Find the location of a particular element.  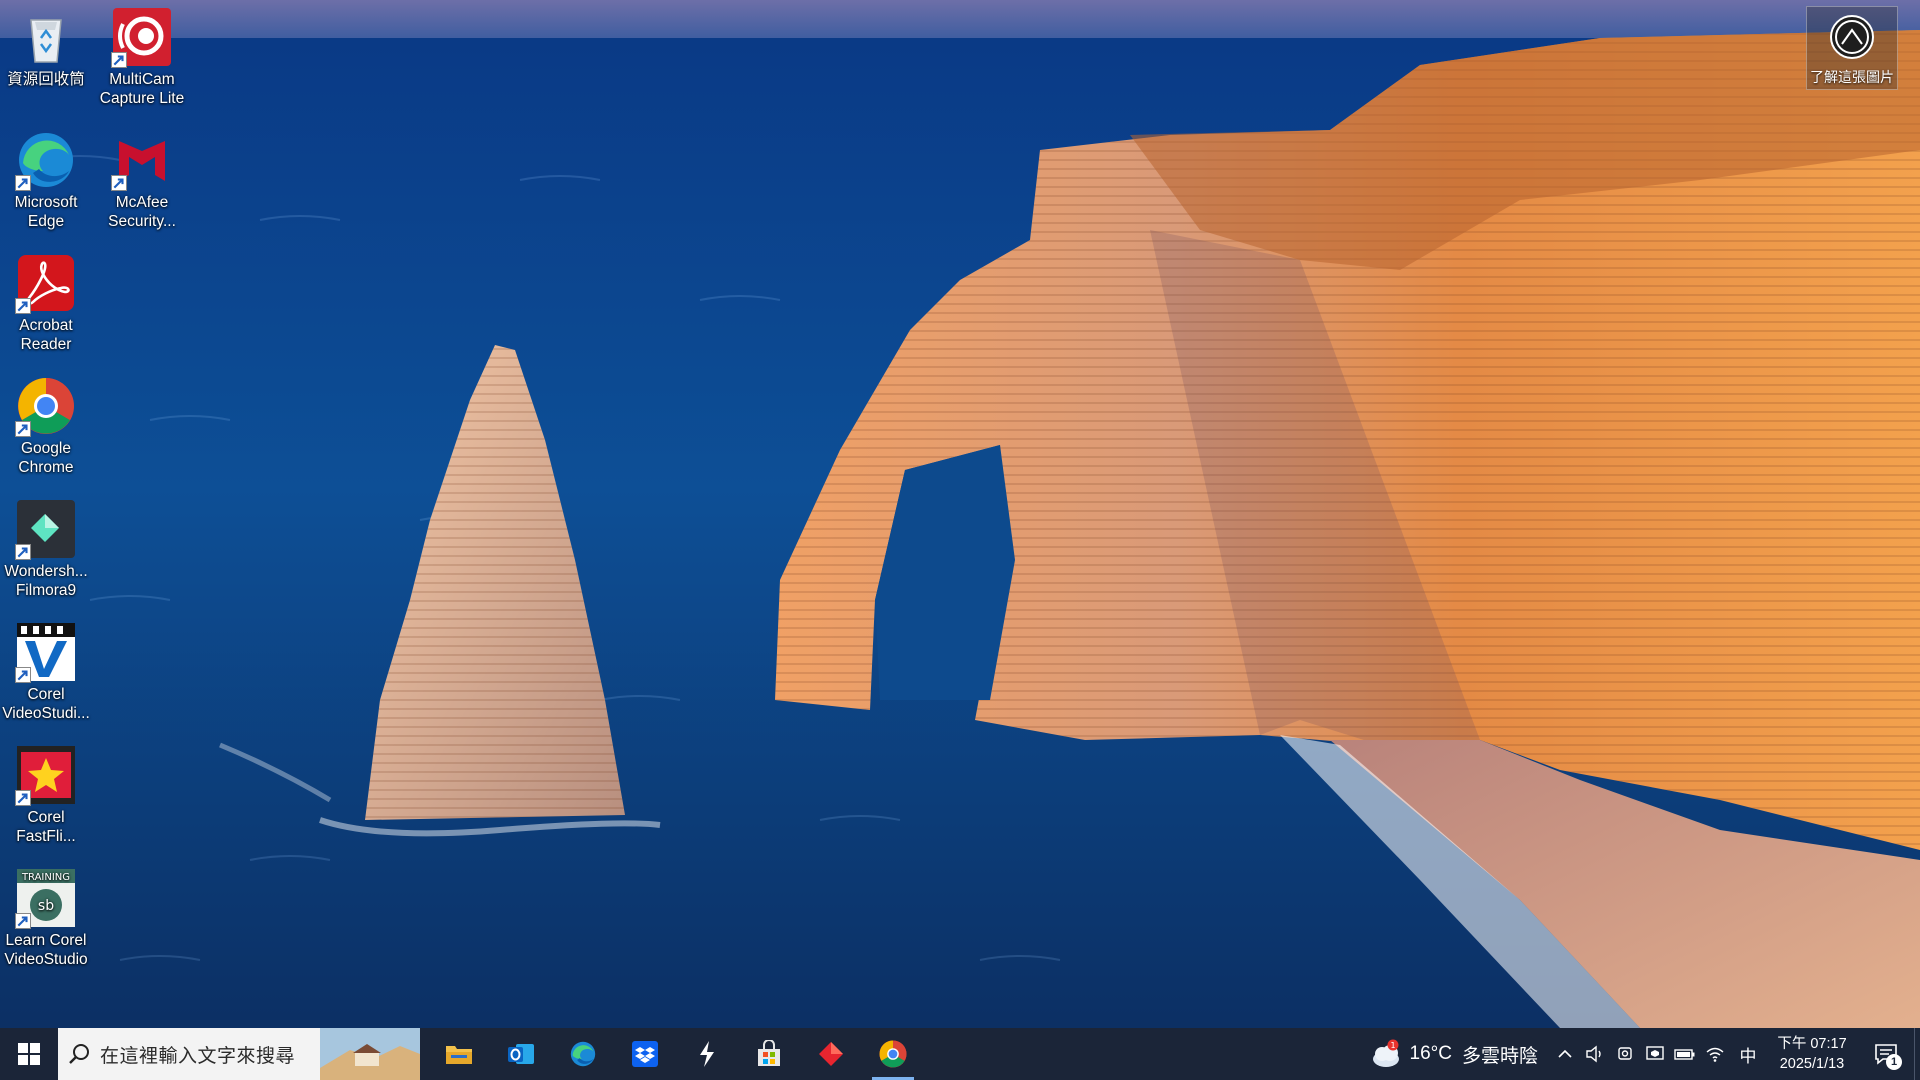

cloudy-weather-icon: 1 is located at coordinates (1385, 1053).